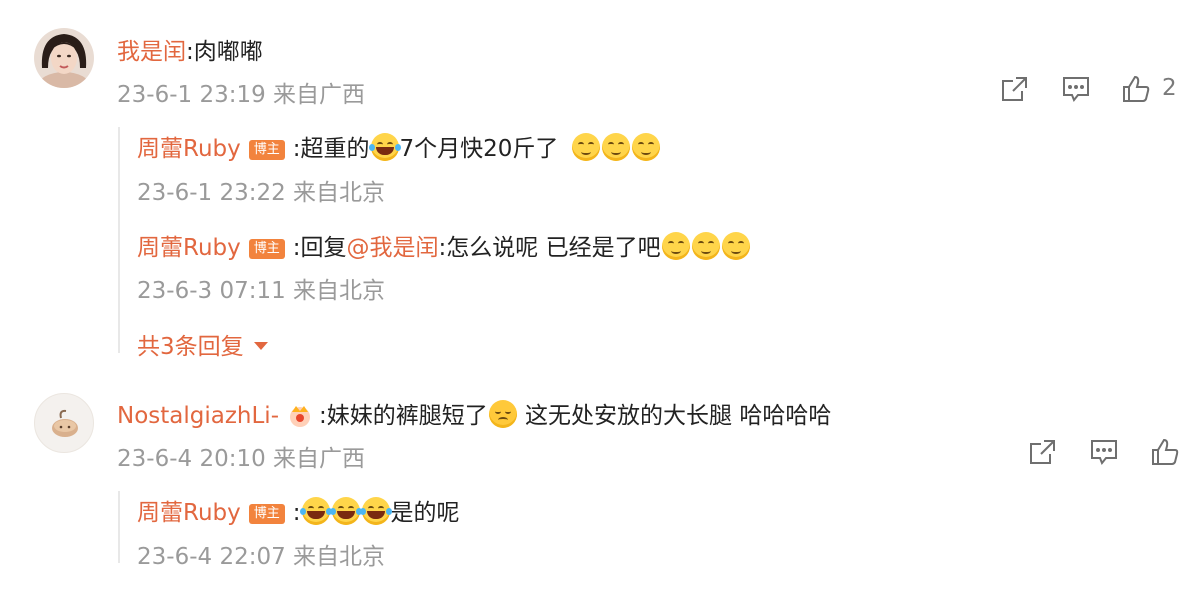  What do you see at coordinates (403, 416) in the screenshot?
I see `comment-body-part: :妹妹的裤腿短了` at bounding box center [403, 416].